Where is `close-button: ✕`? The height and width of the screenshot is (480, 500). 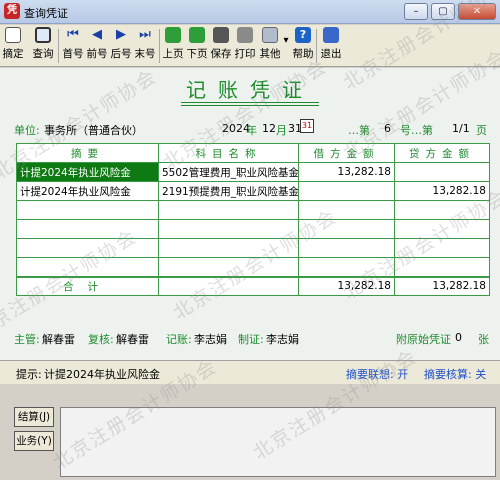 close-button: ✕ is located at coordinates (477, 11).